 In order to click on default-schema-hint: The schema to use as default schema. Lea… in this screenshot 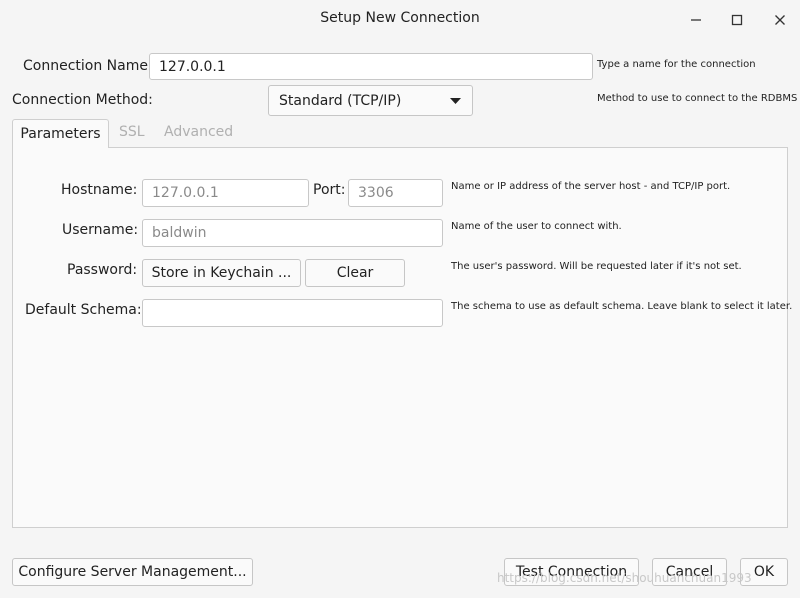, I will do `click(622, 306)`.